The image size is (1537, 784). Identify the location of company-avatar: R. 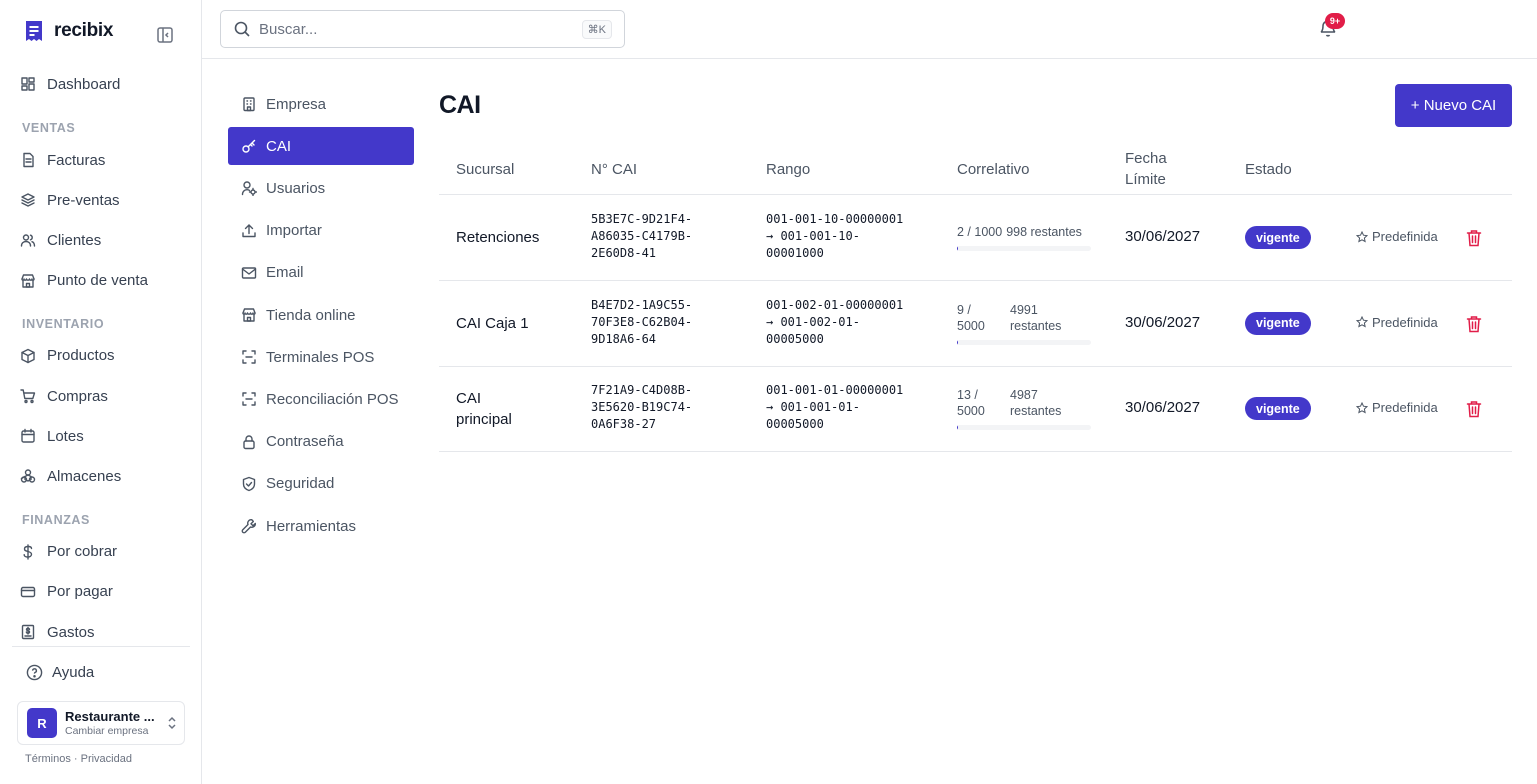
(42, 723).